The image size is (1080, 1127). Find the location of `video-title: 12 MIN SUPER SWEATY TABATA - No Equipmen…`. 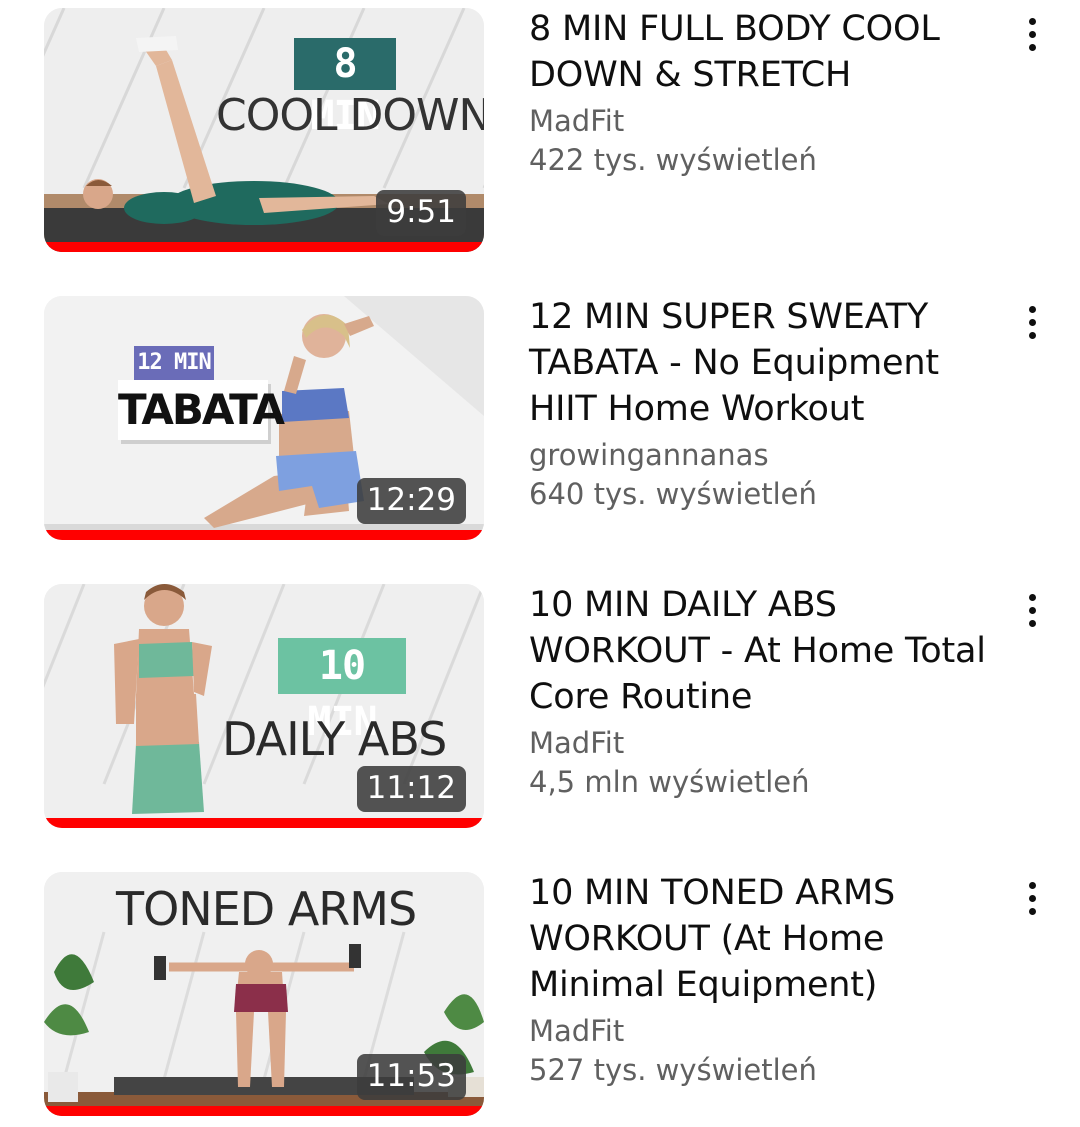

video-title: 12 MIN SUPER SWEATY TABATA - No Equipmen… is located at coordinates (764, 363).